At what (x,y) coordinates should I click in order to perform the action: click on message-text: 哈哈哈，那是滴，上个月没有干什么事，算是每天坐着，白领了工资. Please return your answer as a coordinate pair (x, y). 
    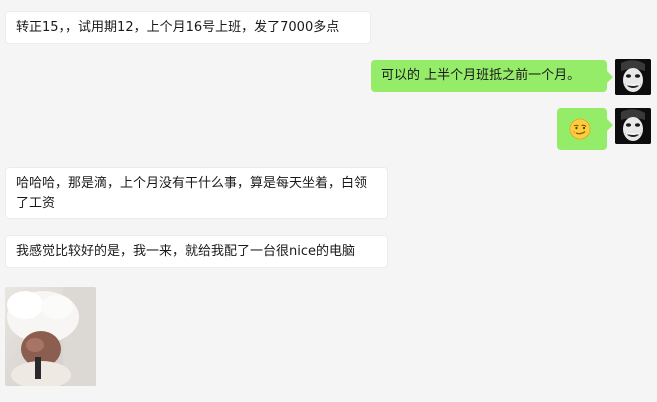
    Looking at the image, I should click on (192, 193).